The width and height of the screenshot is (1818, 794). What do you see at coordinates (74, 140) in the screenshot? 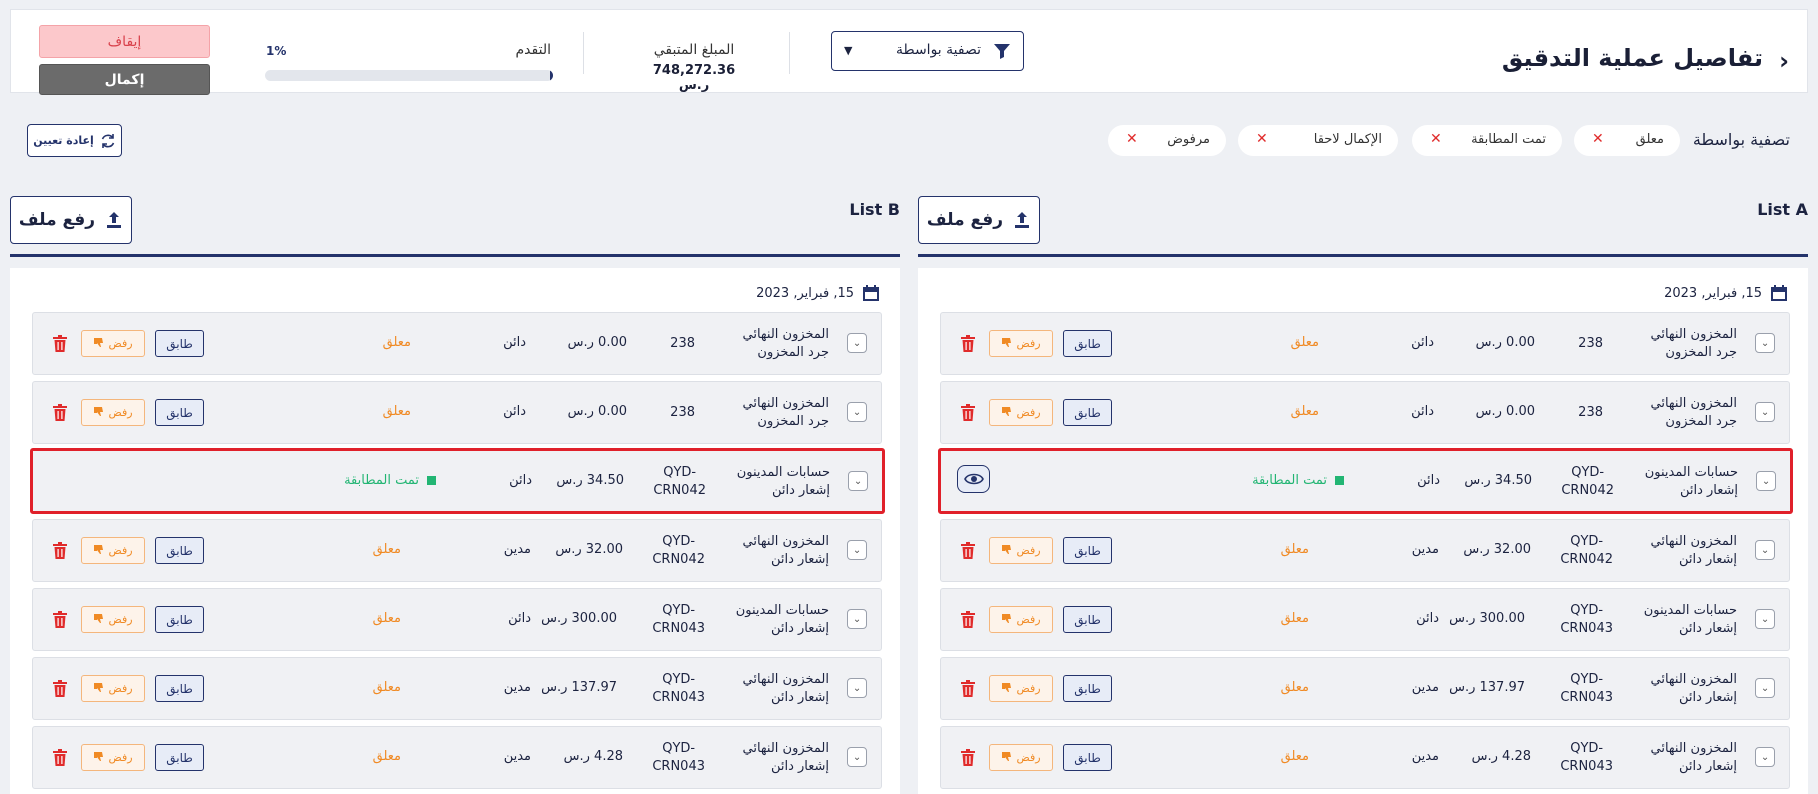
I see `reset-button: إعادة تعيين` at bounding box center [74, 140].